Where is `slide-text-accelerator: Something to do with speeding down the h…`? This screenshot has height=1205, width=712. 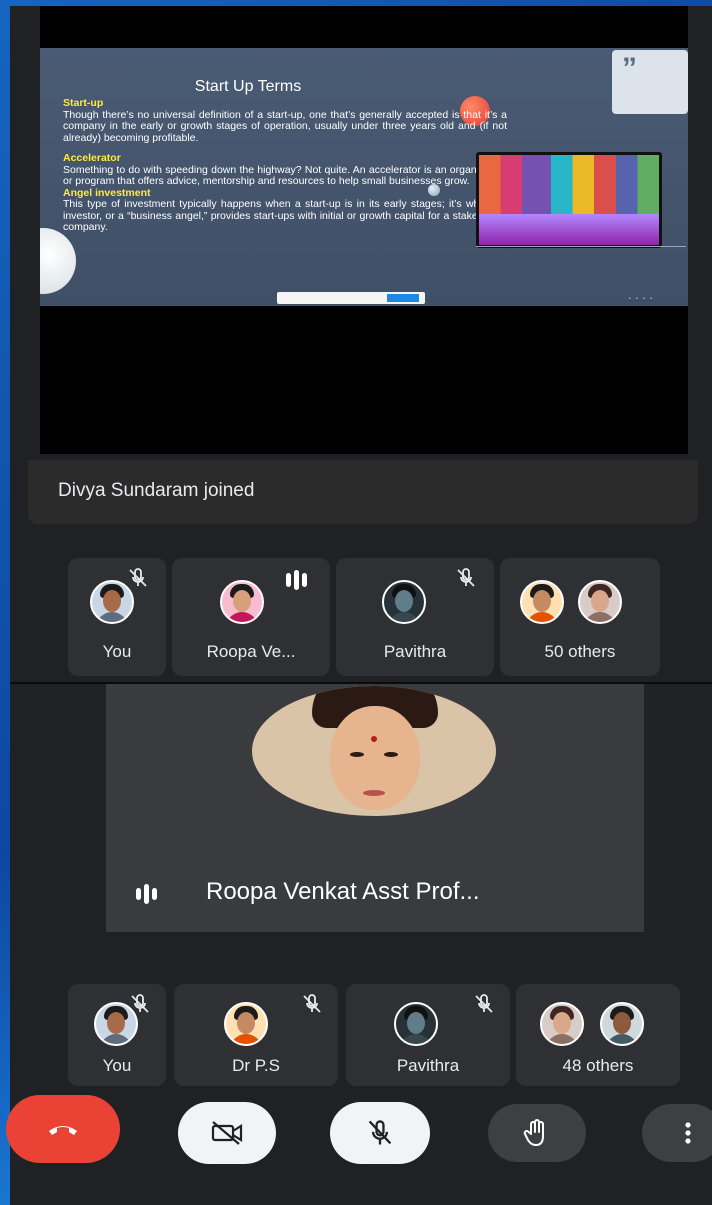
slide-text-accelerator: Something to do with speeding down the h… is located at coordinates (285, 175).